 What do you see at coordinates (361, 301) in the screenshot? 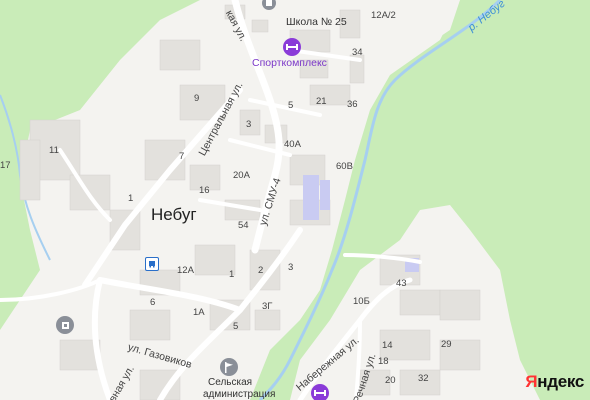
I see `house-number: 10Б` at bounding box center [361, 301].